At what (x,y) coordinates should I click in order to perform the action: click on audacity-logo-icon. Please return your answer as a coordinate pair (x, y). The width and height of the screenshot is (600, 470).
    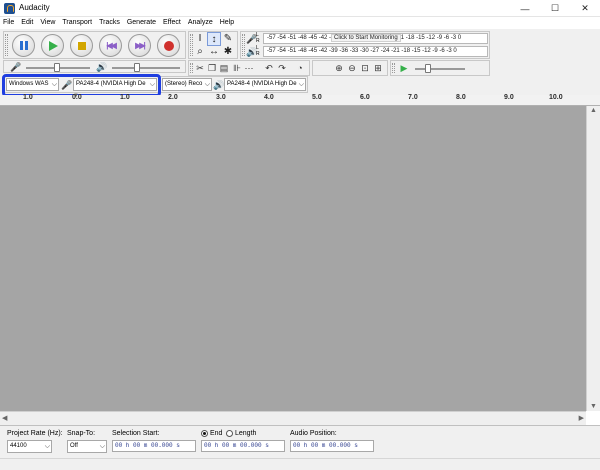
    Looking at the image, I should click on (9, 8).